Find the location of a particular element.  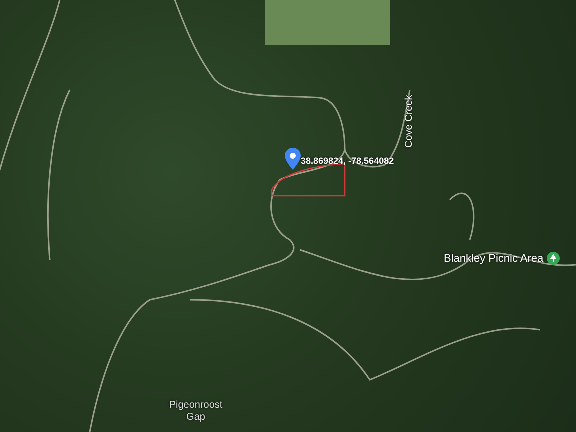

place-label: Blankley Picnic Area is located at coordinates (494, 258).